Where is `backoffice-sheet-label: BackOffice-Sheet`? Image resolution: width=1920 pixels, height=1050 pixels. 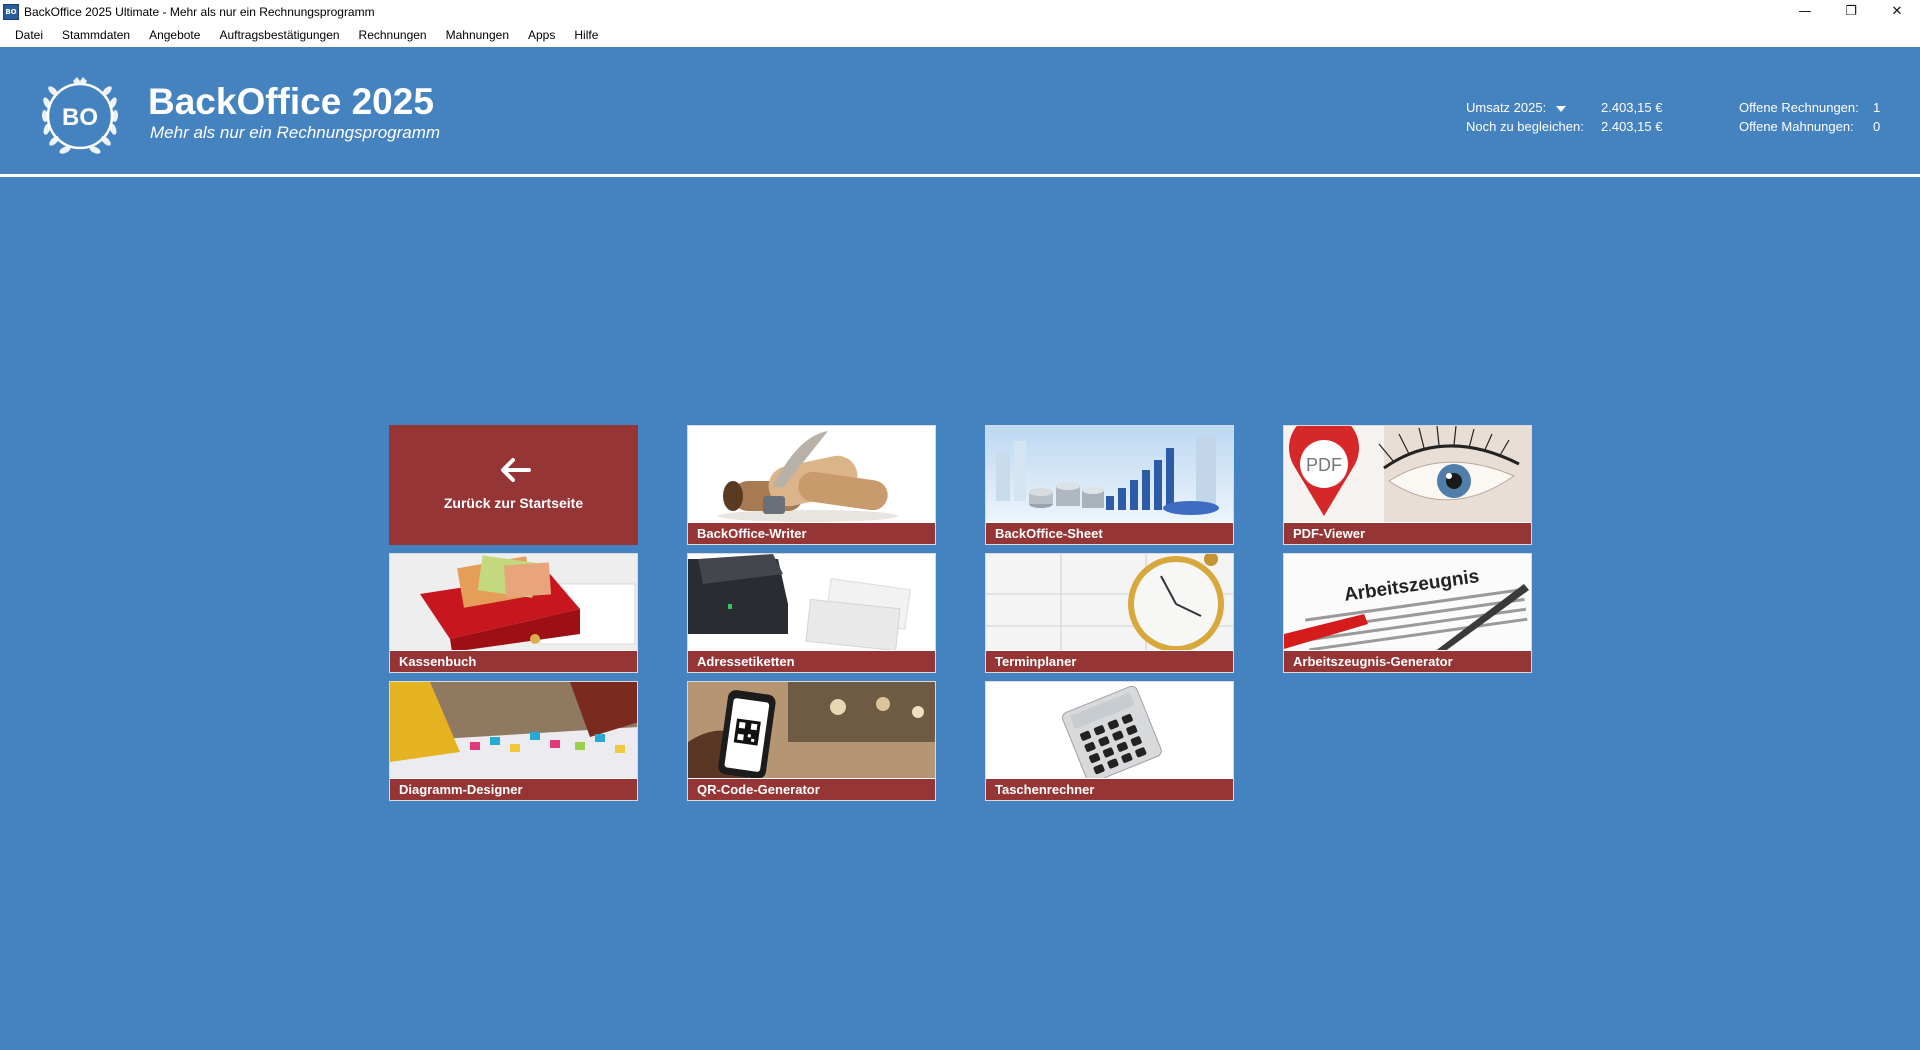 backoffice-sheet-label: BackOffice-Sheet is located at coordinates (1109, 533).